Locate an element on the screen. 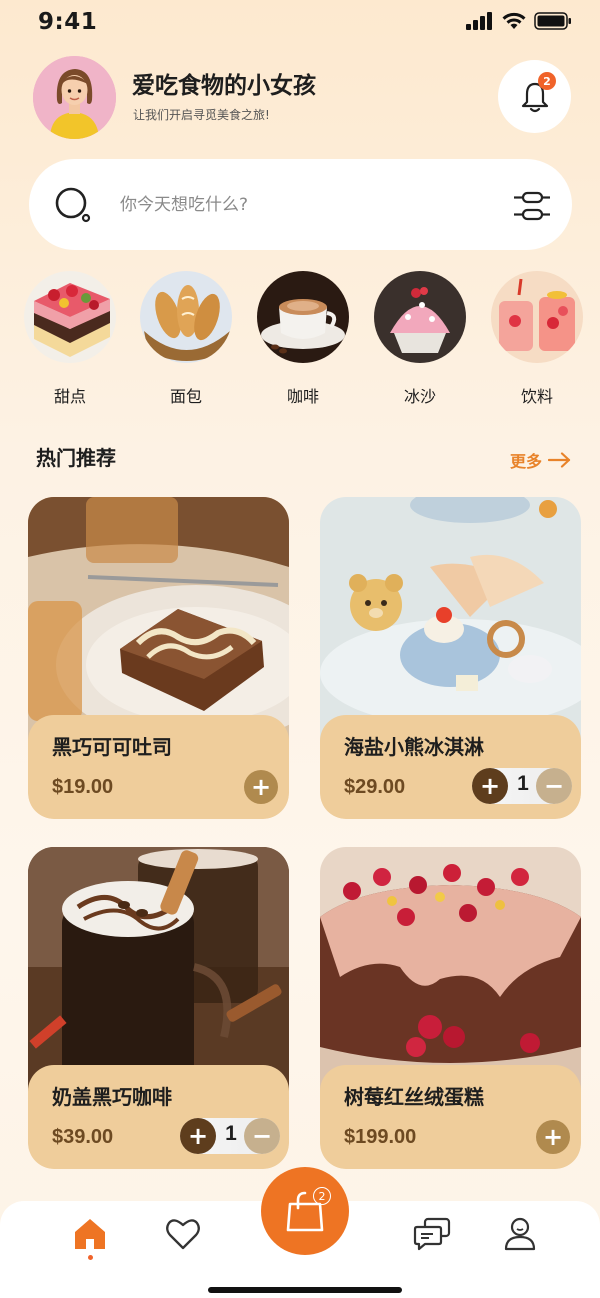 The height and width of the screenshot is (1298, 600). search-icon is located at coordinates (74, 206).